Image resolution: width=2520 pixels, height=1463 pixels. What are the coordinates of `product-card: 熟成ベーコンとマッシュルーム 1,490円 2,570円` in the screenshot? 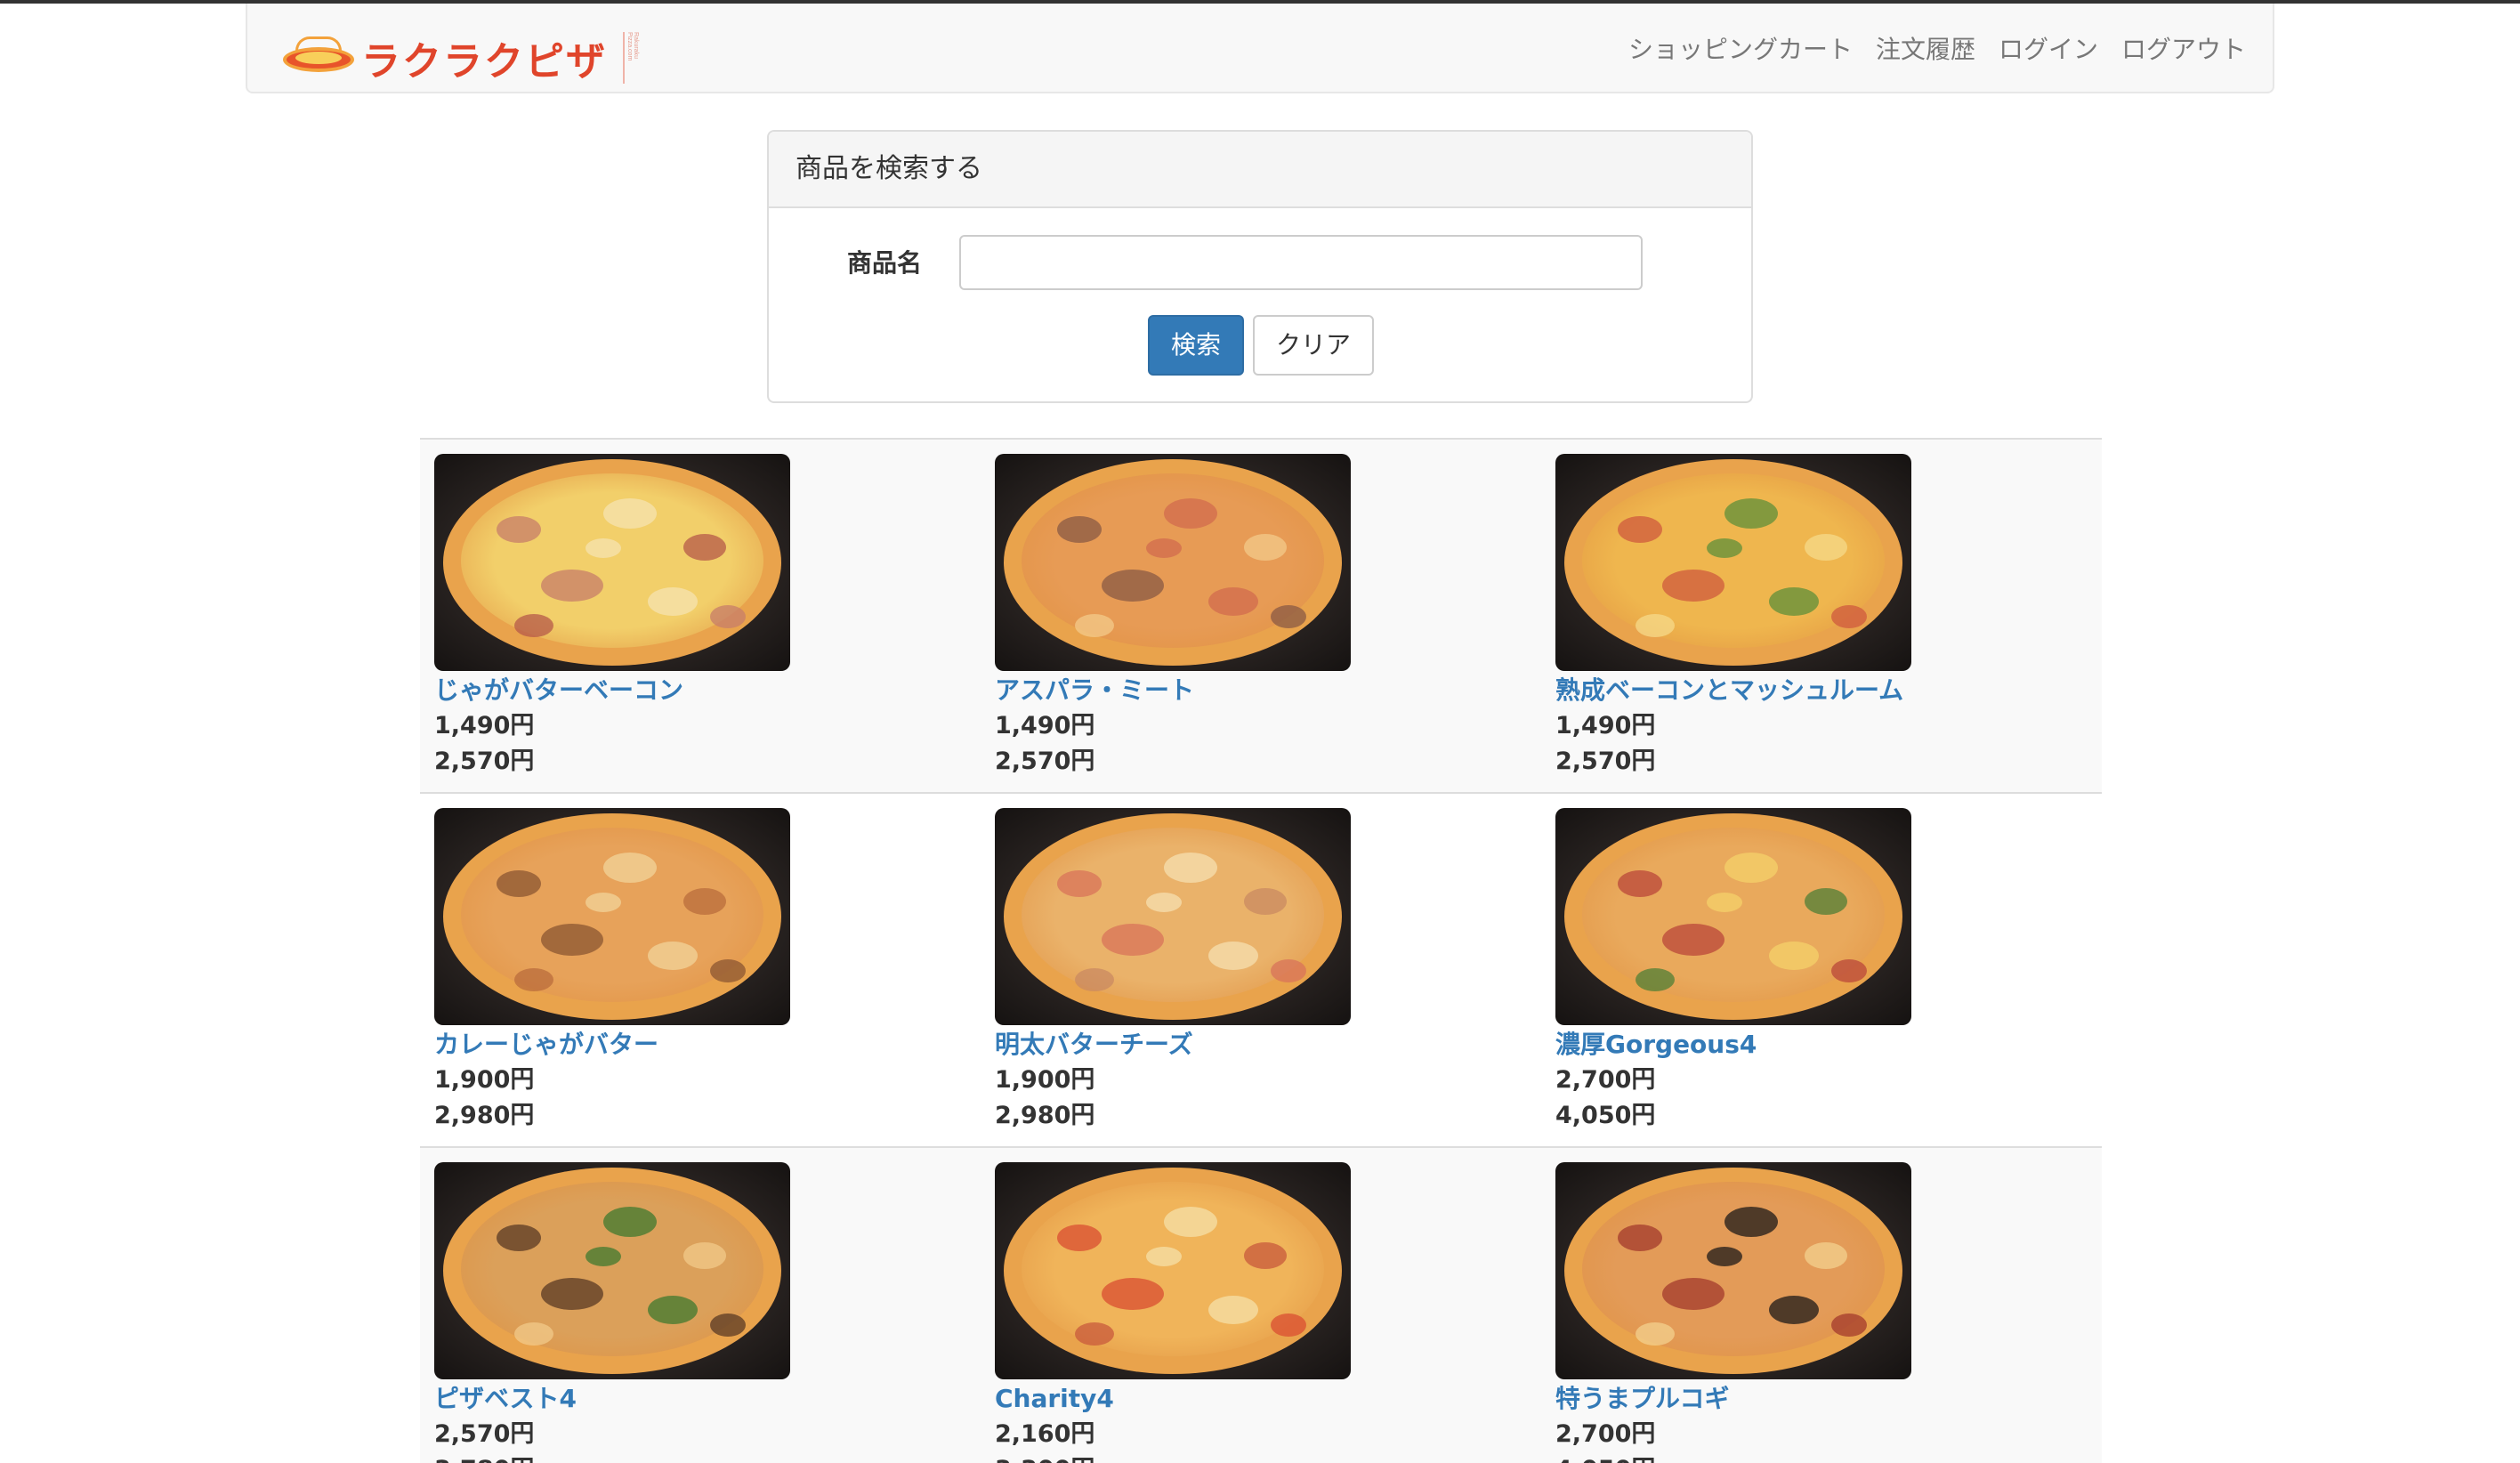 It's located at (1835, 617).